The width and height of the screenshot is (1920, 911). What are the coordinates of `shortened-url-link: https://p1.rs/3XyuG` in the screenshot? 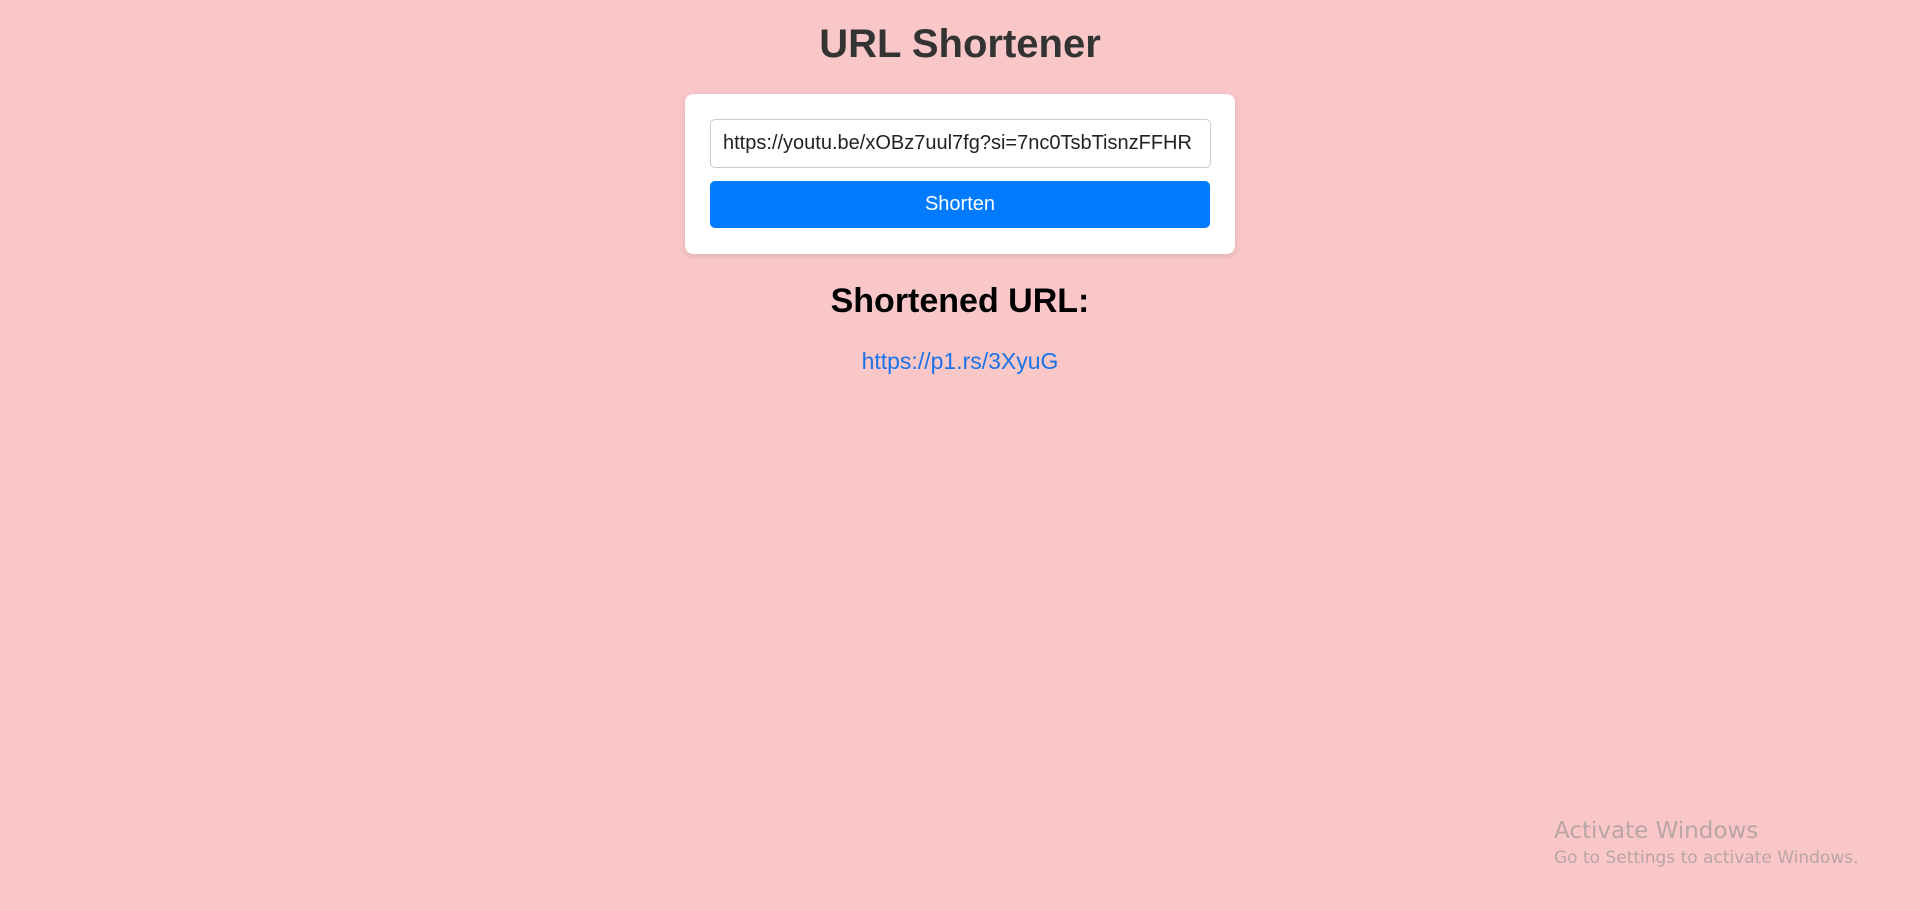 It's located at (960, 361).